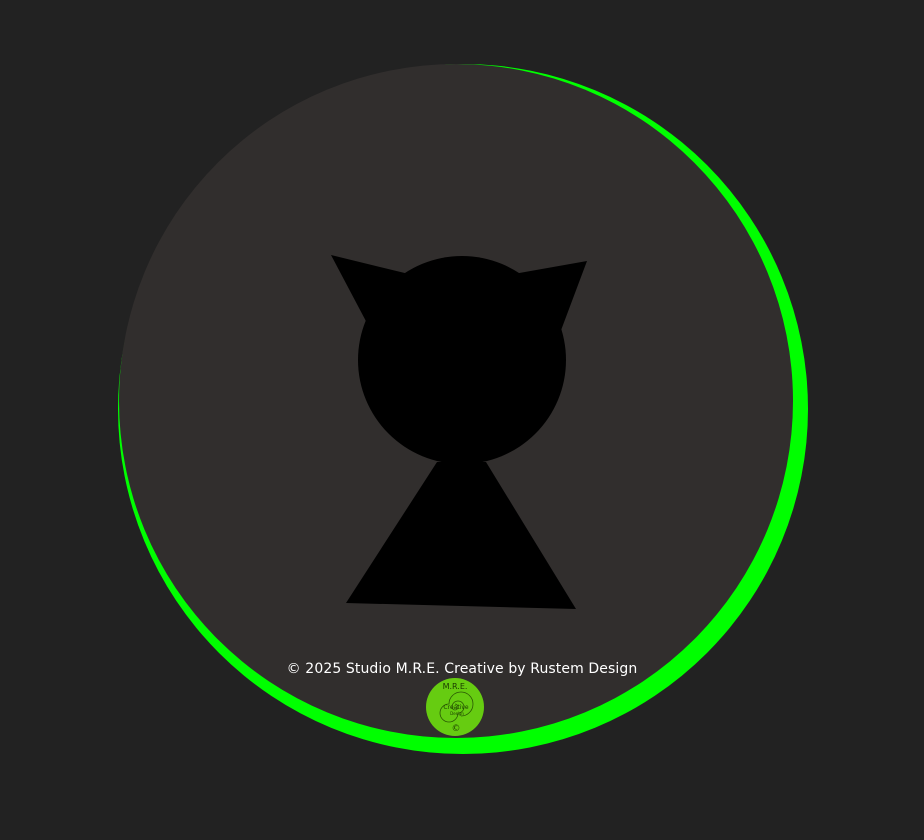 The height and width of the screenshot is (840, 924). What do you see at coordinates (457, 713) in the screenshot?
I see `badge-inner-text: Design` at bounding box center [457, 713].